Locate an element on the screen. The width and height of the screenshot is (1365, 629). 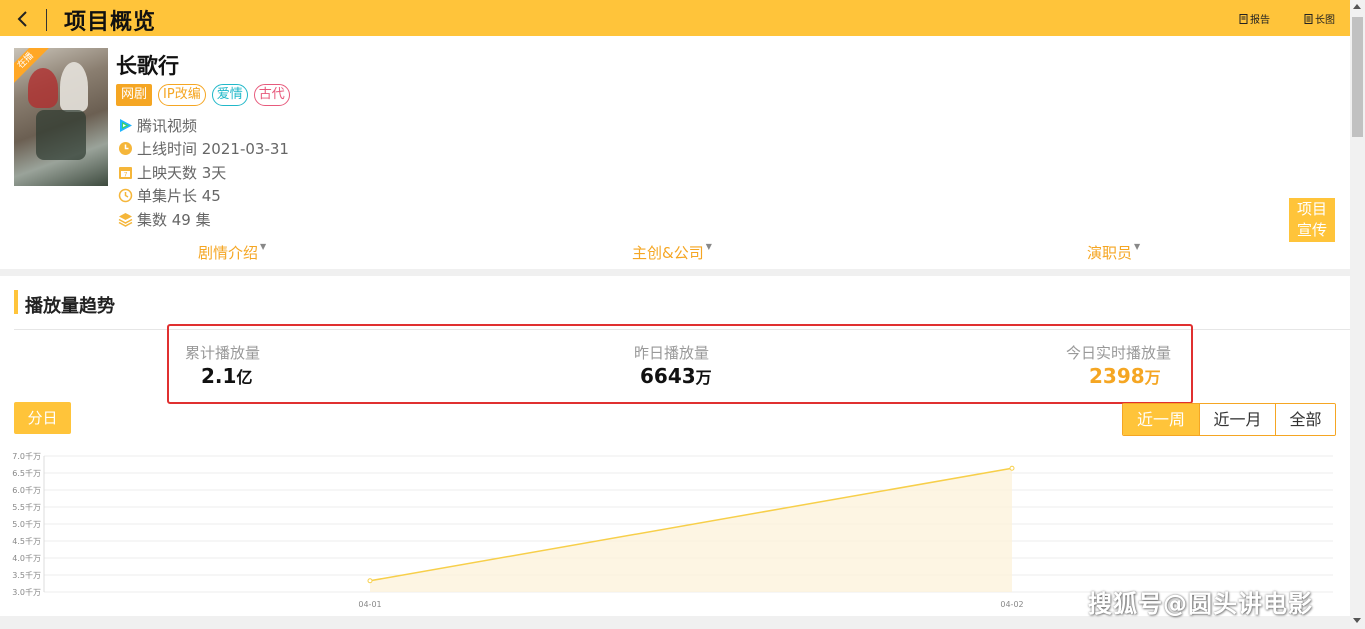
y-tick-label: 7.0千万 is located at coordinates (26, 456).